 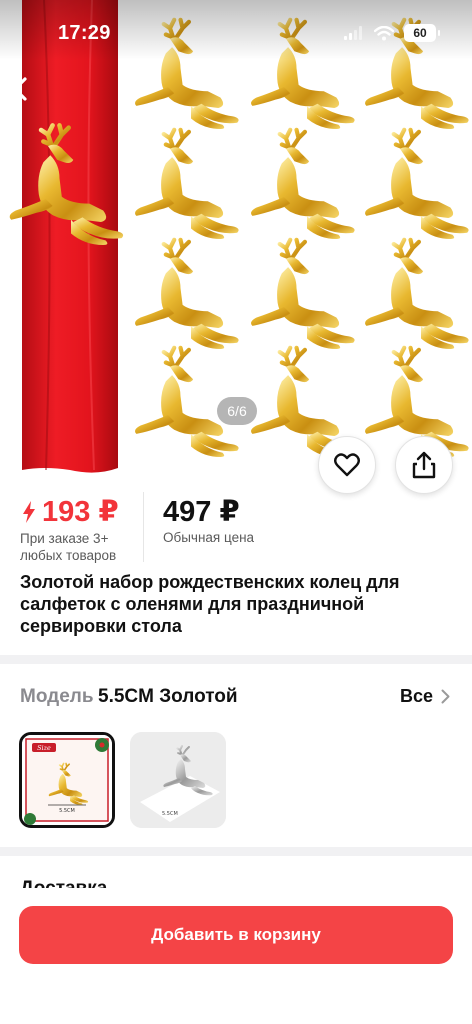 What do you see at coordinates (237, 411) in the screenshot?
I see `image-counter: 6/6` at bounding box center [237, 411].